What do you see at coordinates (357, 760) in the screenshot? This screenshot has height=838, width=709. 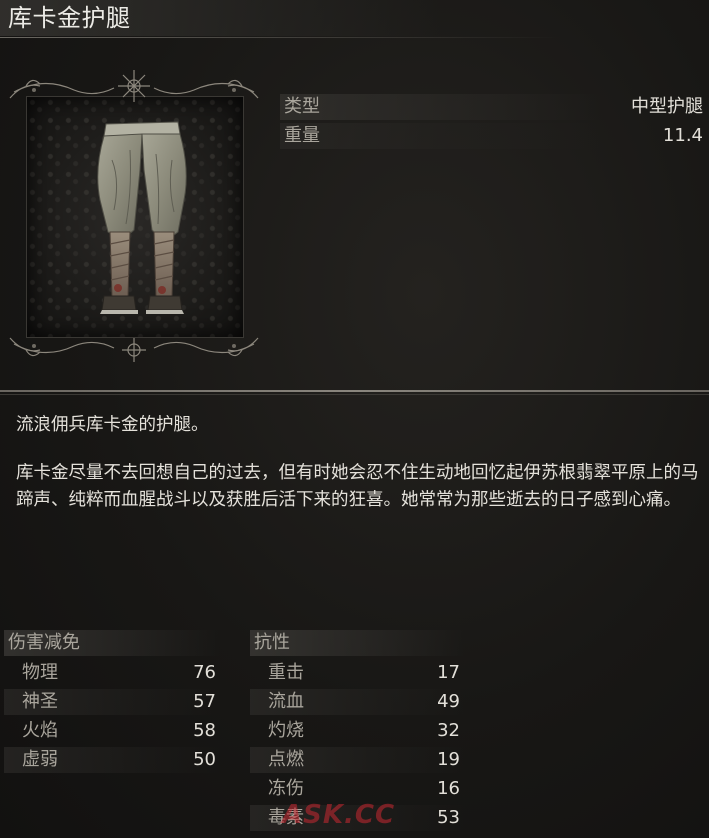 I see `resistance-row: 点燃 19` at bounding box center [357, 760].